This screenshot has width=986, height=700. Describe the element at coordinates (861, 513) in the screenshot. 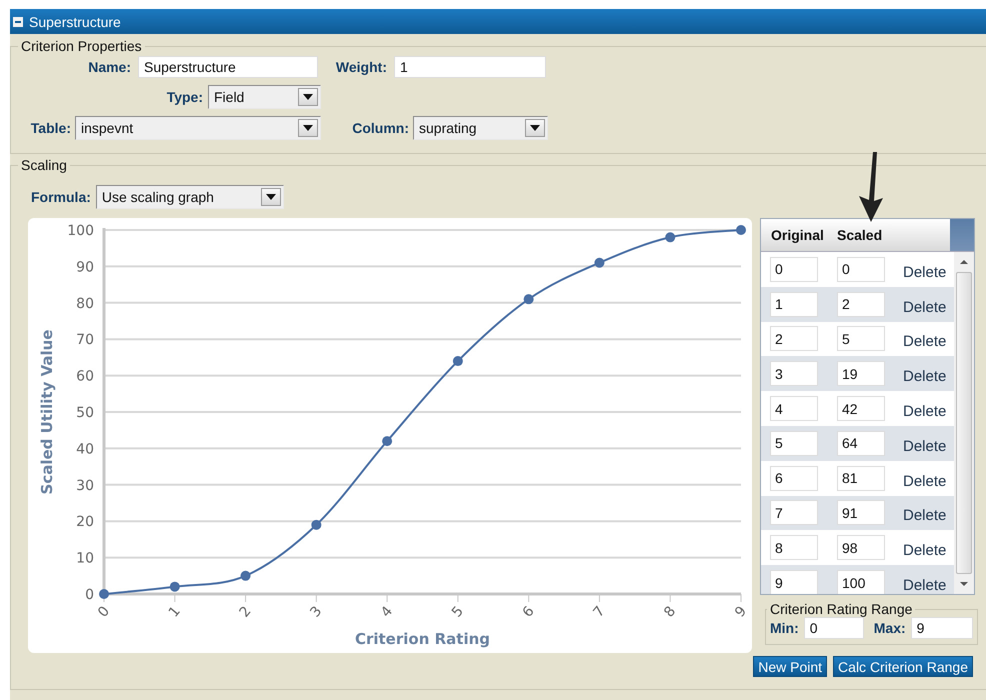

I see `input-field: 91` at that location.